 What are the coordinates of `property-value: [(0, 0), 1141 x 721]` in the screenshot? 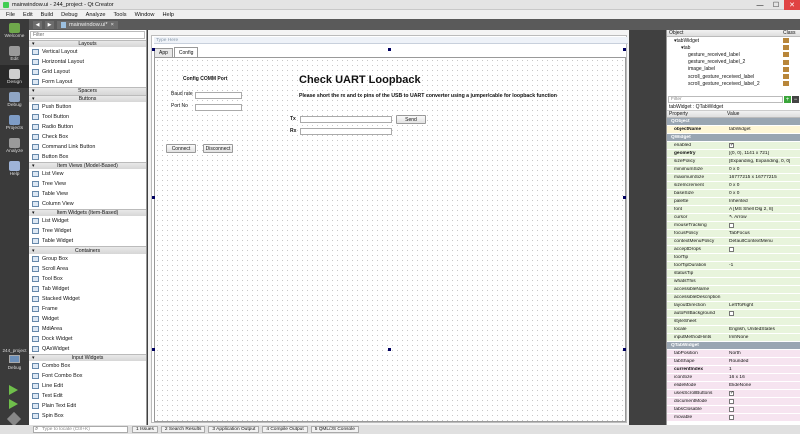 It's located at (763, 153).